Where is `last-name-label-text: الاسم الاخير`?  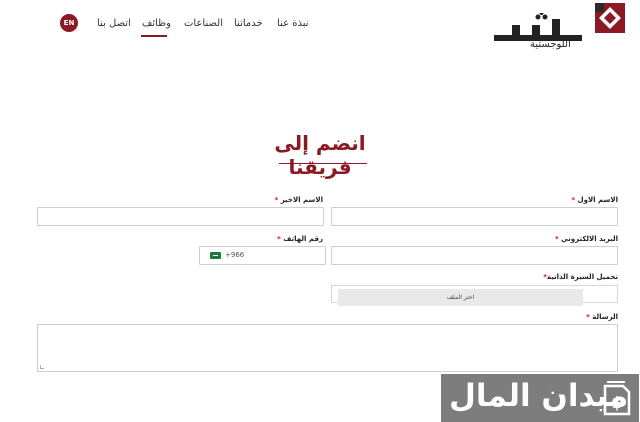 last-name-label-text: الاسم الاخير is located at coordinates (301, 200).